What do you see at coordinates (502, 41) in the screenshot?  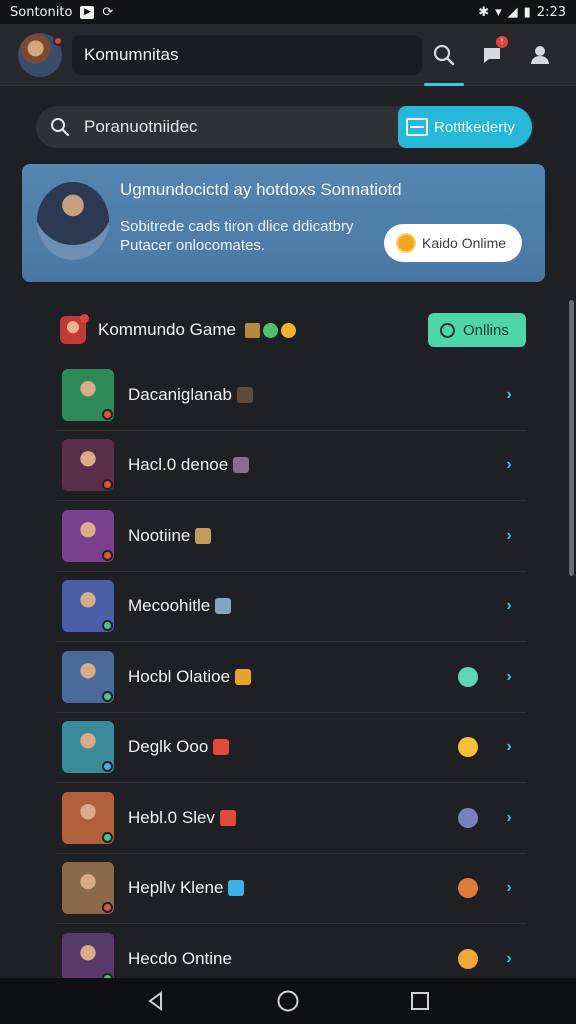 I see `messages-badge: !` at bounding box center [502, 41].